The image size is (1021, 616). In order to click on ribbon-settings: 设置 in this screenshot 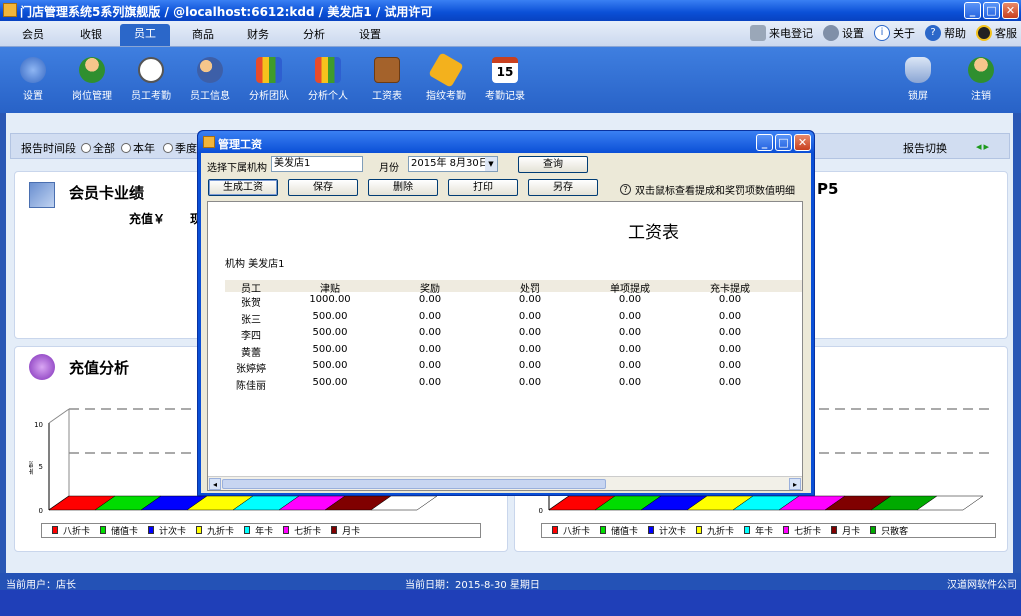, I will do `click(33, 79)`.